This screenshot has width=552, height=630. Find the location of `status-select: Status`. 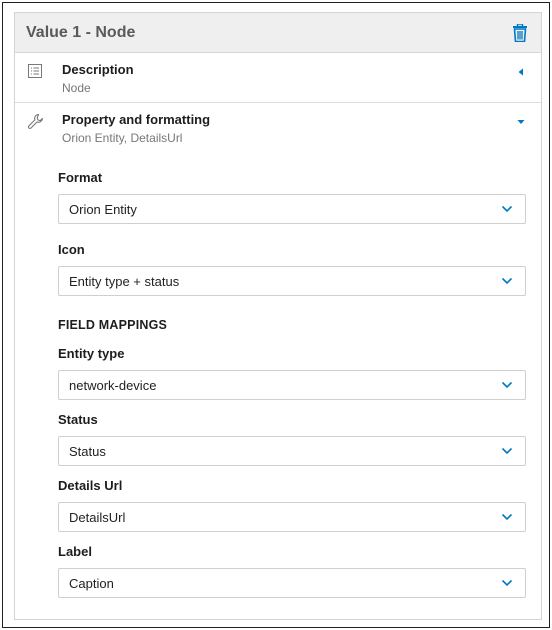

status-select: Status is located at coordinates (292, 451).